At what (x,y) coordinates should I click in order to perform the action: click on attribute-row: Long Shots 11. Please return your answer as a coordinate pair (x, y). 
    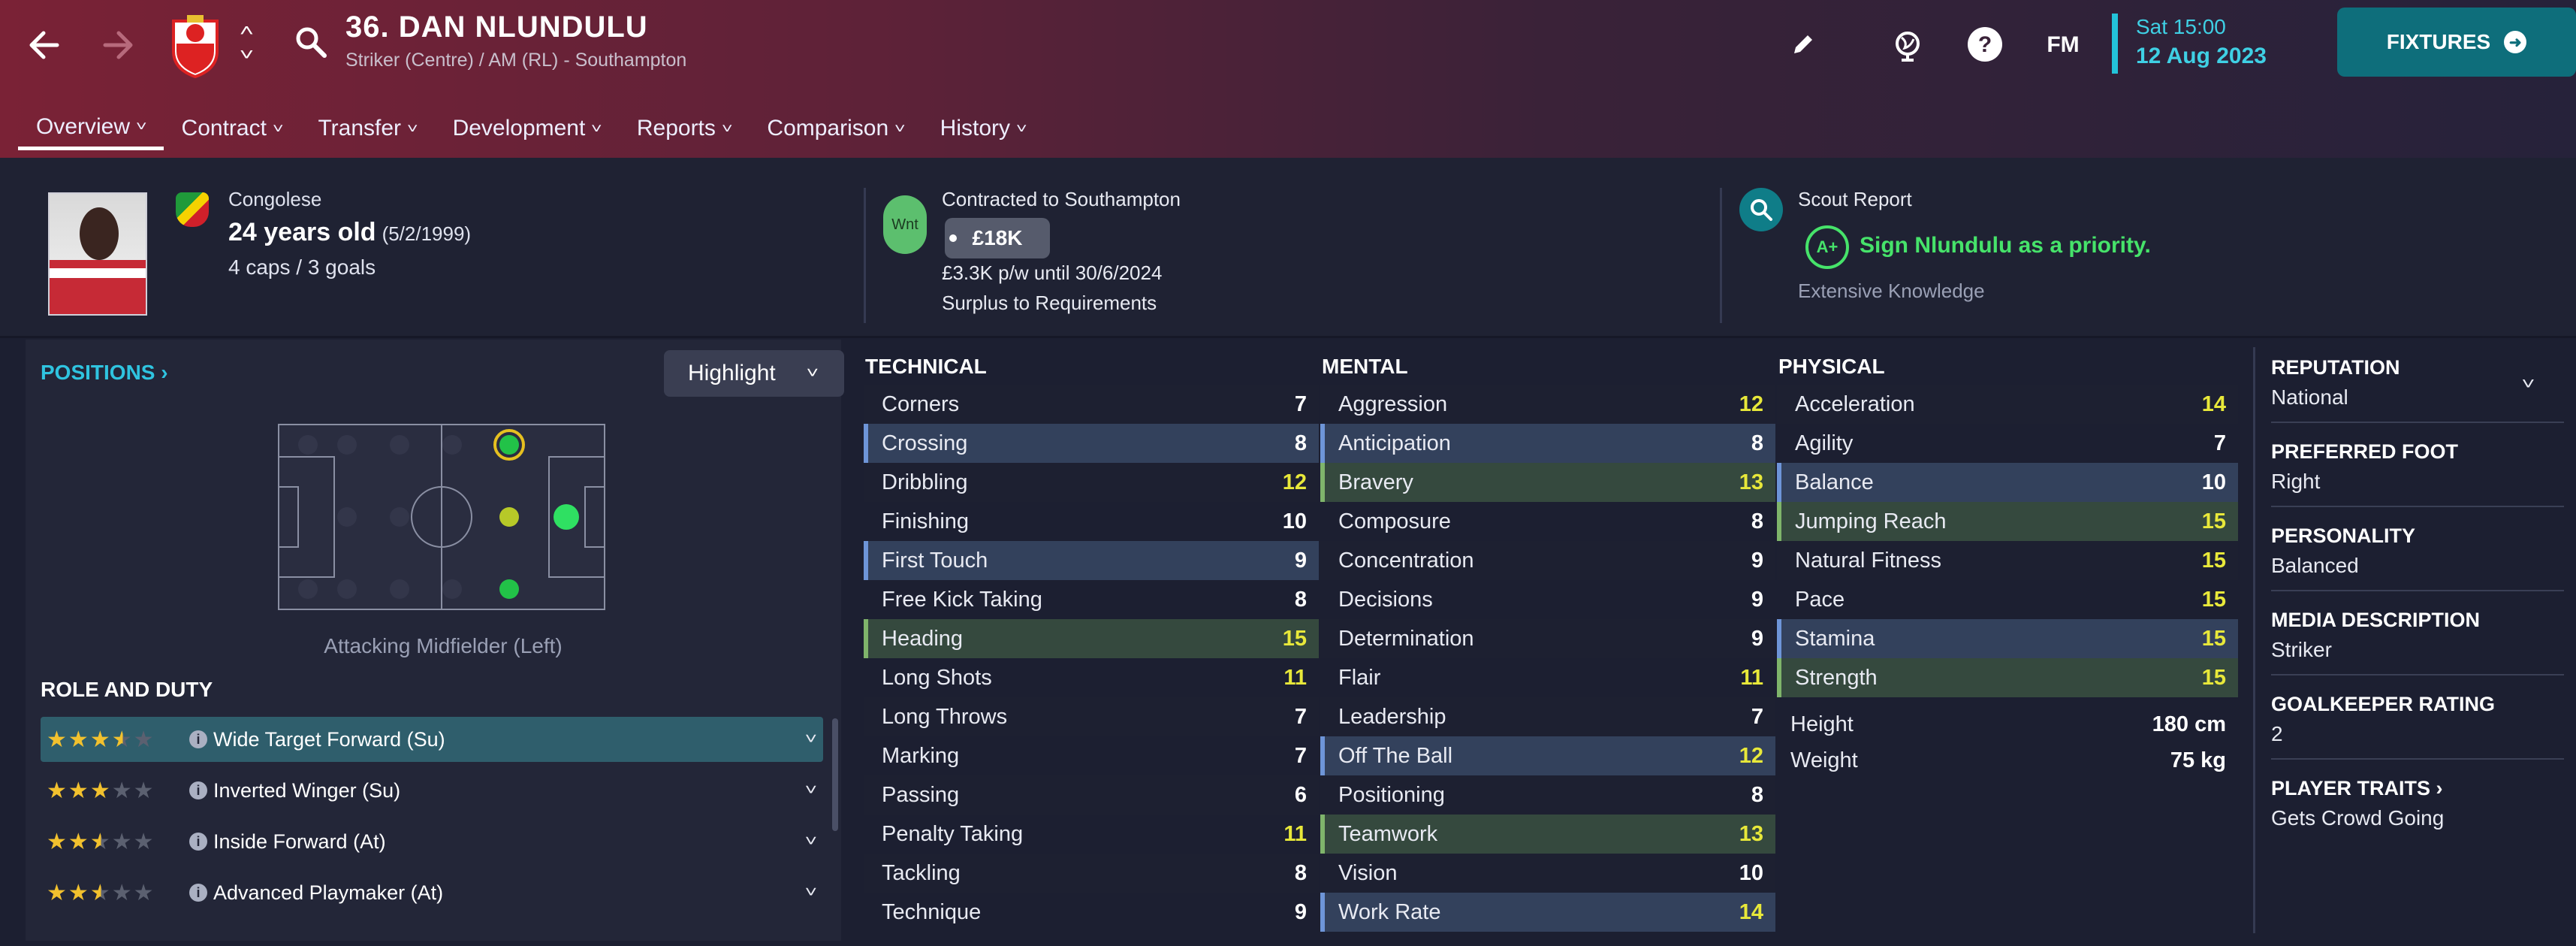
    Looking at the image, I should click on (1091, 678).